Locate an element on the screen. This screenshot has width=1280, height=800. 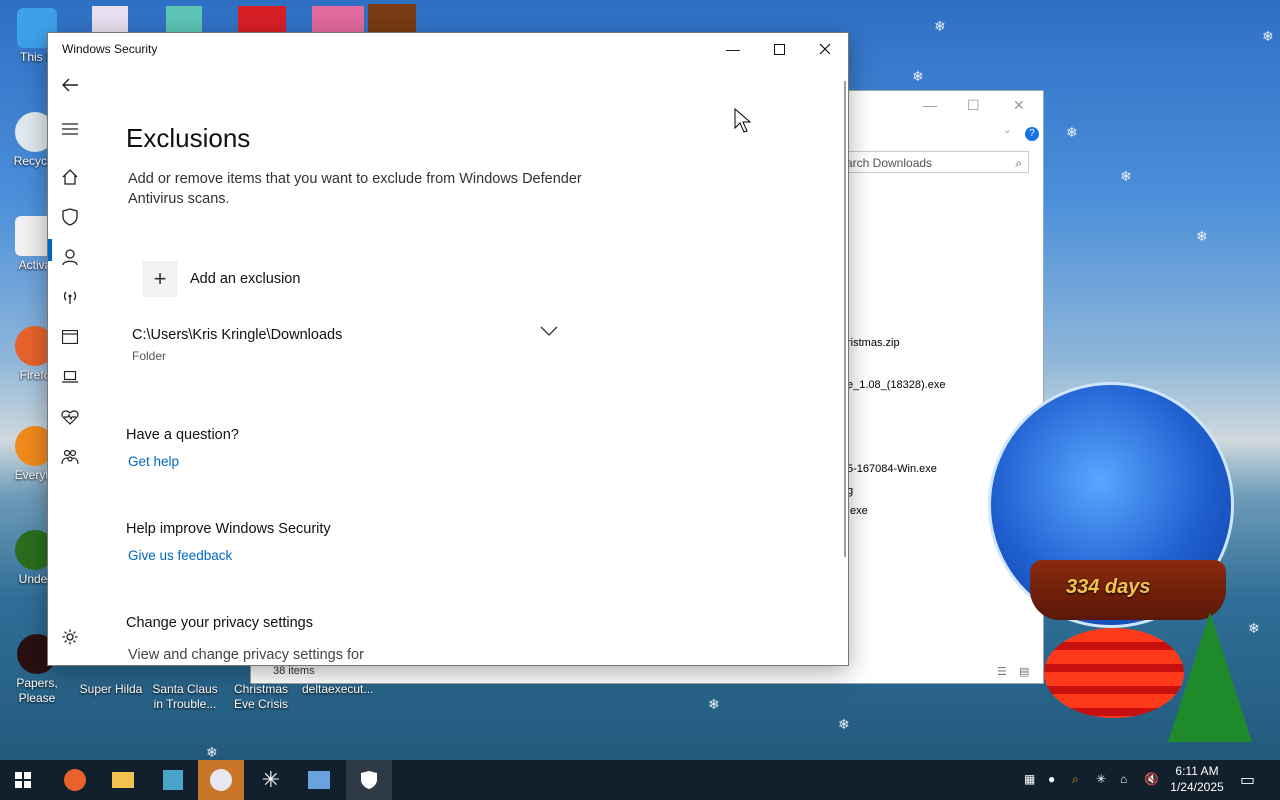
start-button is located at coordinates (23, 780).